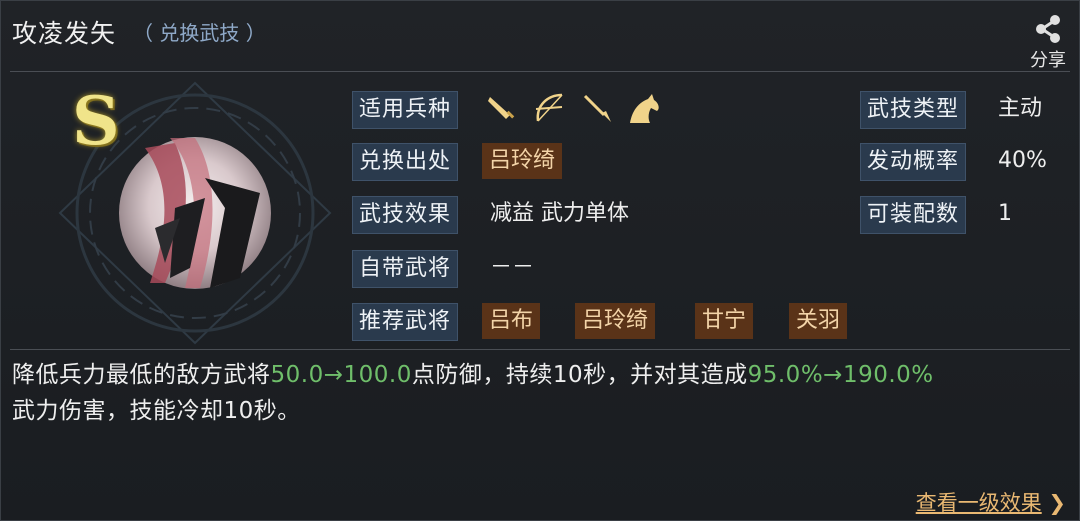  I want to click on header-divider, so click(540, 71).